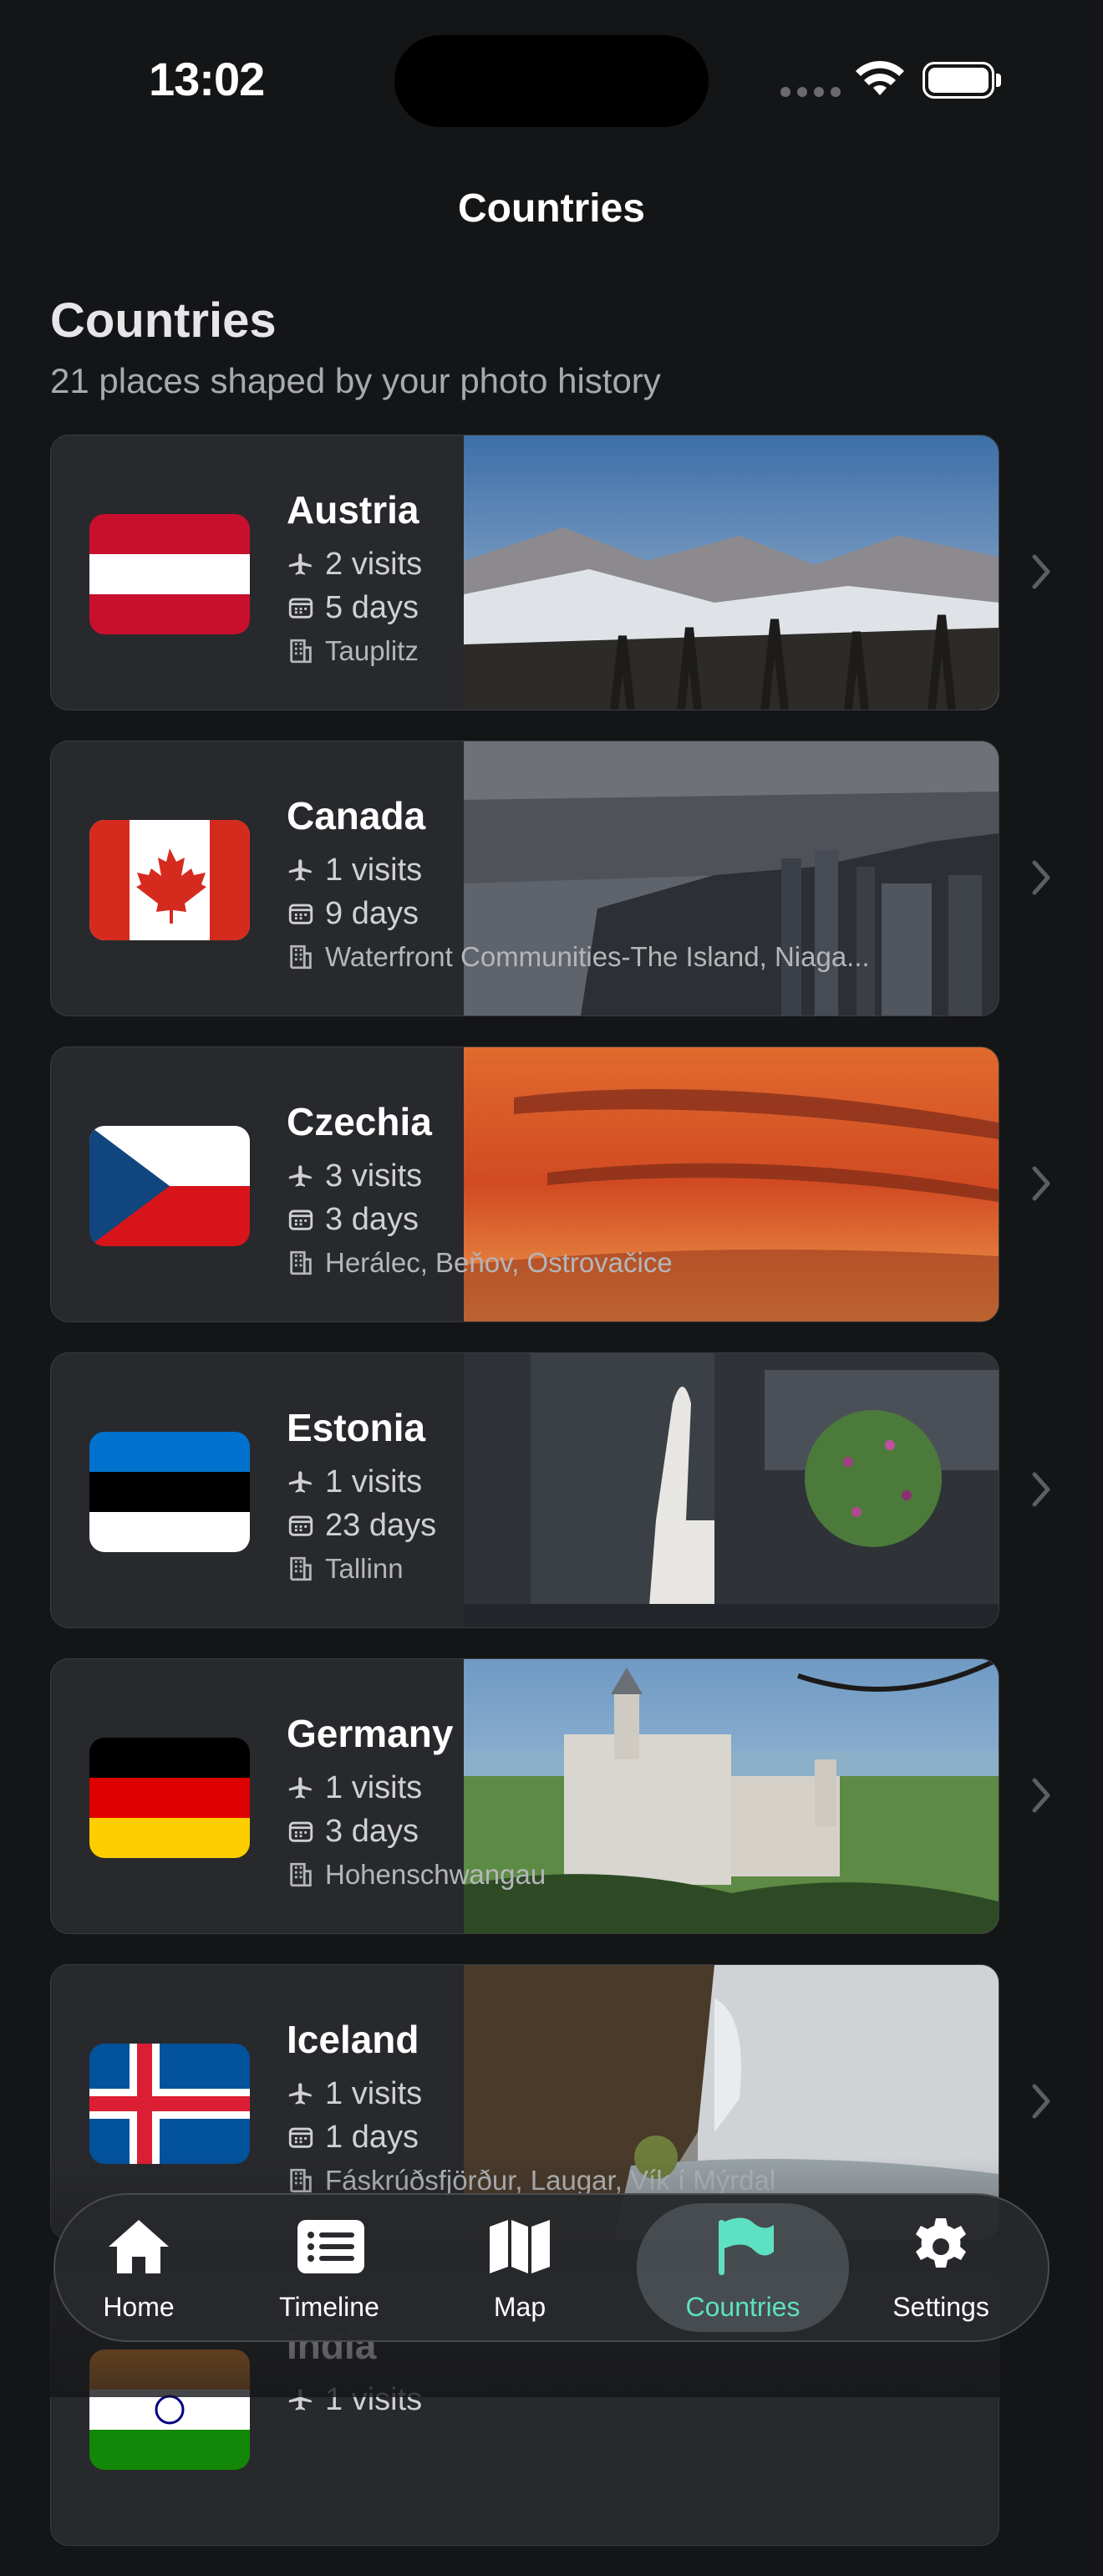  What do you see at coordinates (372, 607) in the screenshot?
I see `day-count: 5 days` at bounding box center [372, 607].